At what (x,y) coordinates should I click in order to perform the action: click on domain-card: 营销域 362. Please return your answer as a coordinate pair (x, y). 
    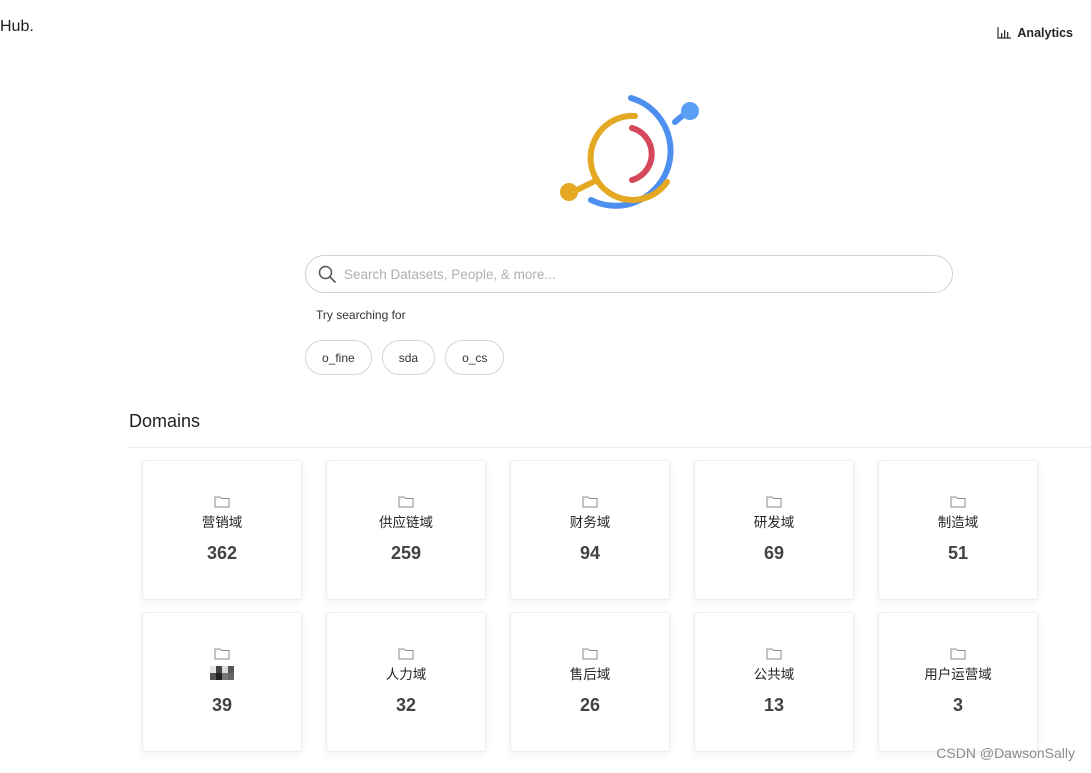
    Looking at the image, I should click on (222, 530).